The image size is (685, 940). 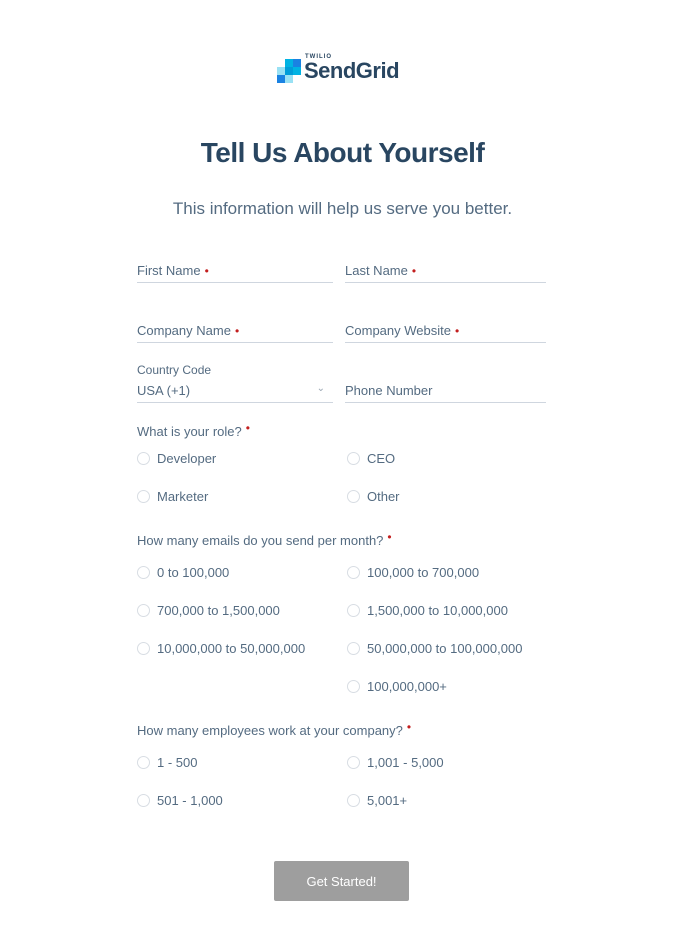 I want to click on last-name-input: Last Name •, so click(x=445, y=271).